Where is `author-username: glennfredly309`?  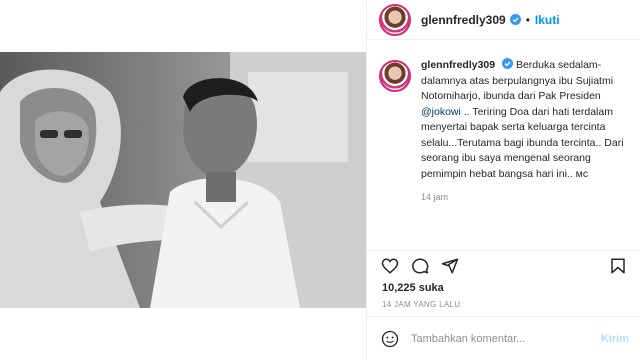 author-username: glennfredly309 is located at coordinates (463, 20).